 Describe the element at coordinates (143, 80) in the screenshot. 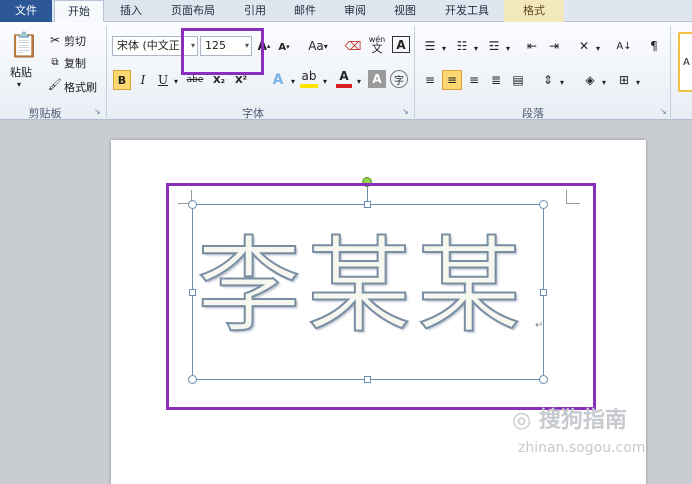

I see `italic-button: I` at that location.